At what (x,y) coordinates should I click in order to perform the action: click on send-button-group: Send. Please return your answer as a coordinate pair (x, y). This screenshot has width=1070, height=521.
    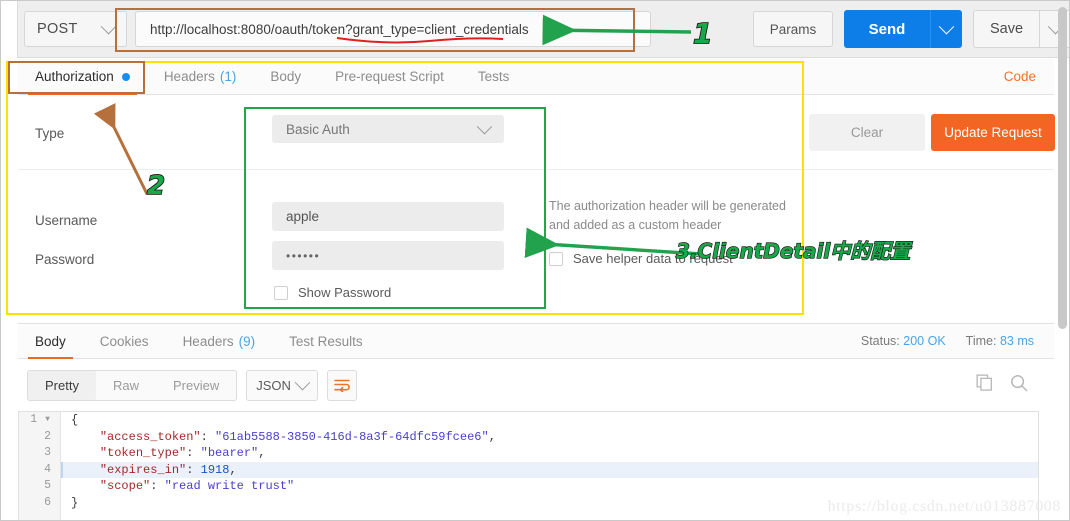
    Looking at the image, I should click on (903, 29).